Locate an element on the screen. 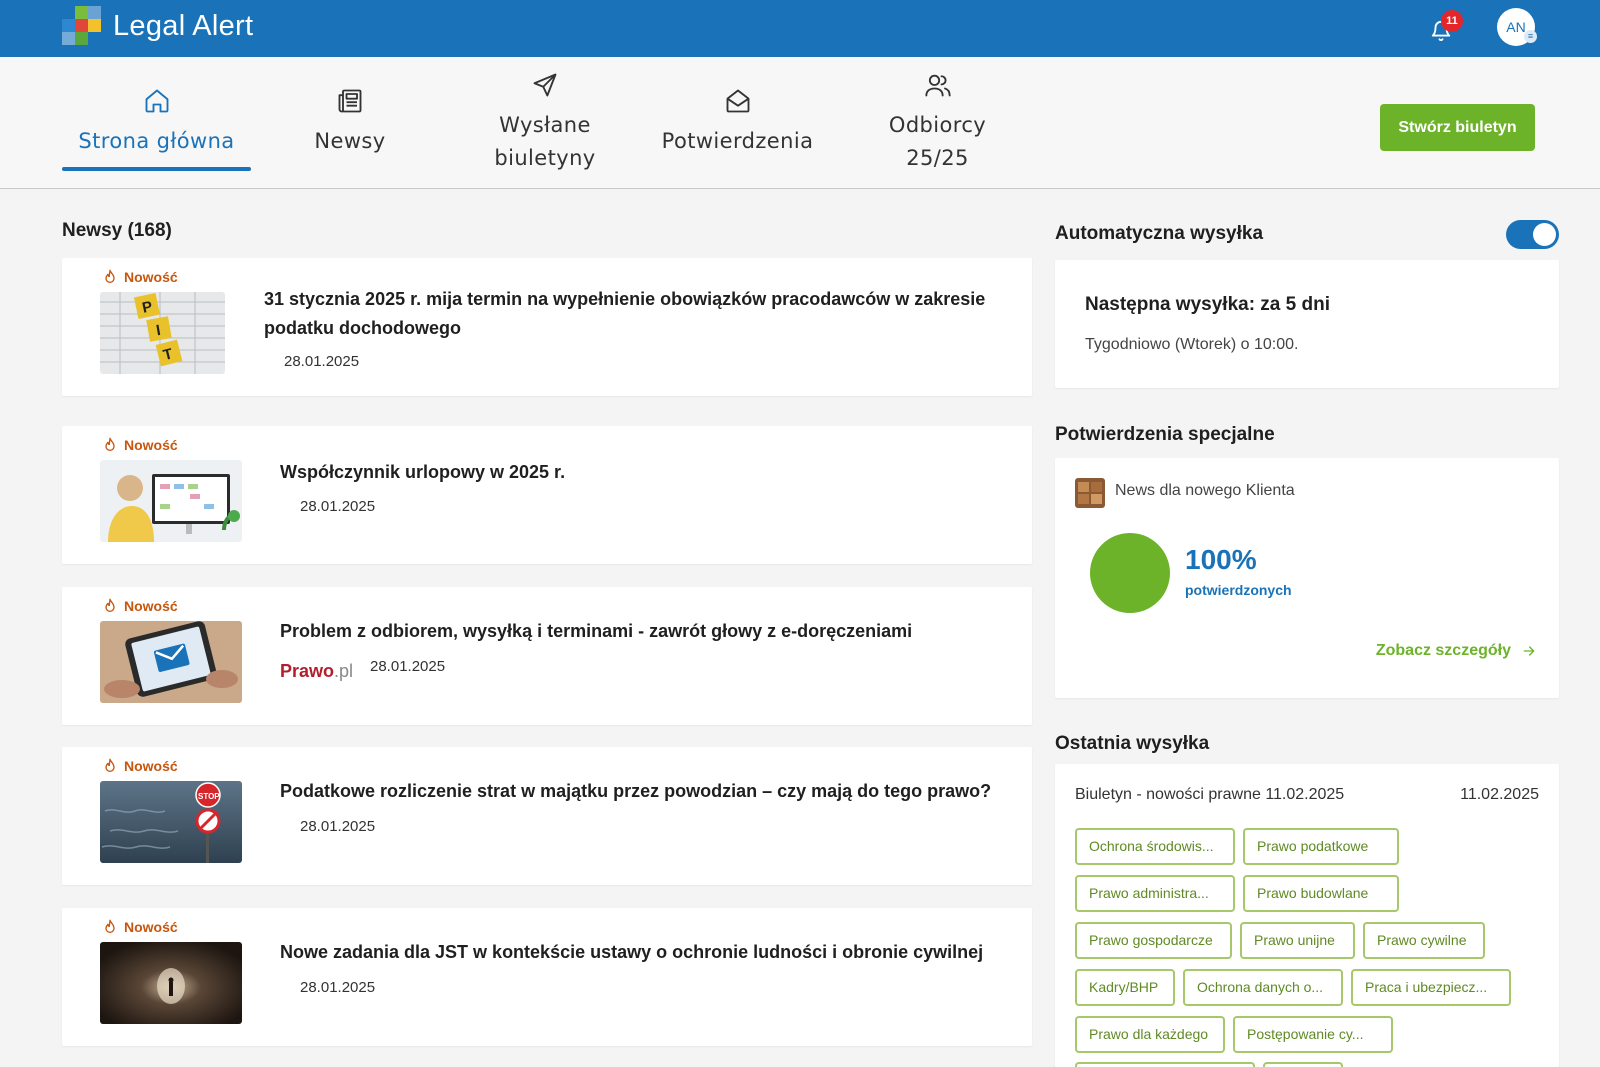 This screenshot has width=1600, height=1067. confirmation-percent-label: potwierdzonych is located at coordinates (1238, 590).